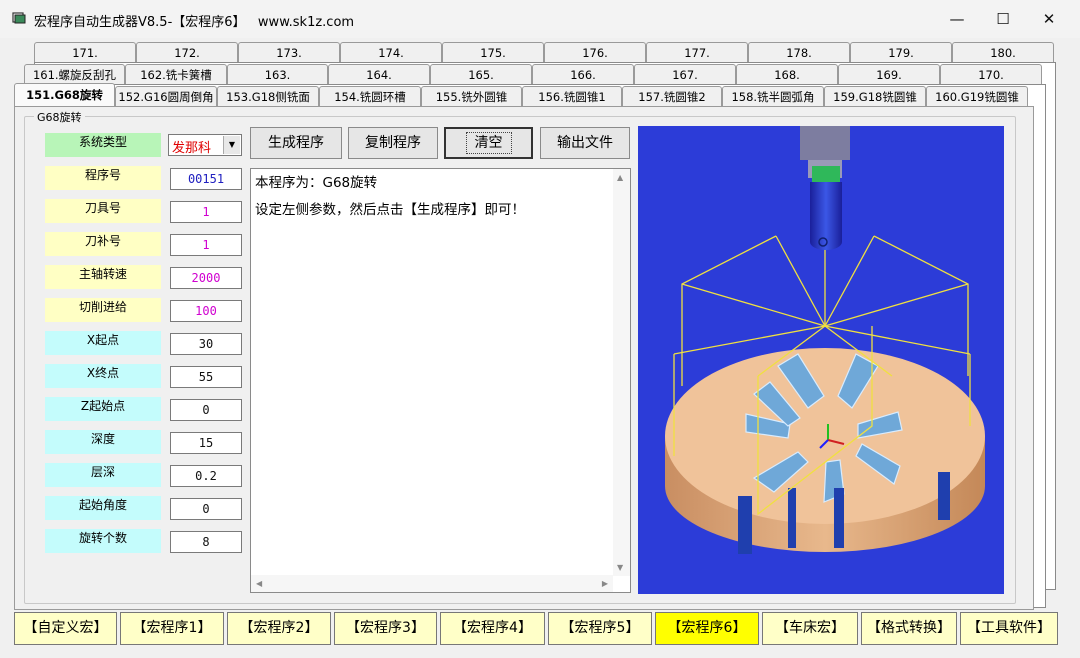 This screenshot has width=1080, height=658. I want to click on chevron-down-icon: ▼, so click(231, 145).